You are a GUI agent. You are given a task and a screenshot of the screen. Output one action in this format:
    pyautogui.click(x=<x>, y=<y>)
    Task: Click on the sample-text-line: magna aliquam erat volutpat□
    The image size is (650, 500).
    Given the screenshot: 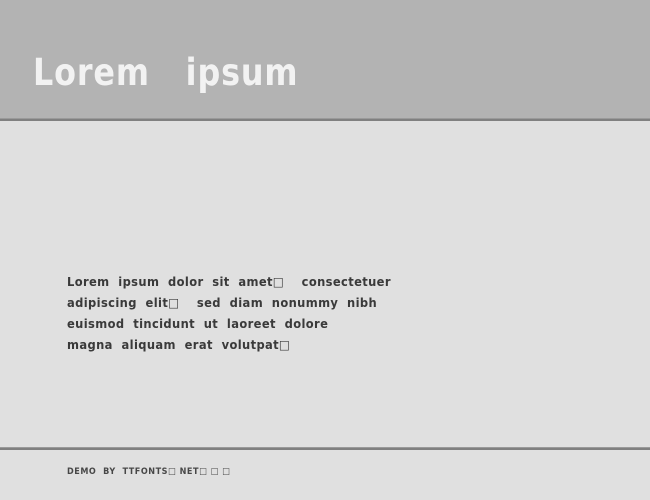 What is the action you would take?
    pyautogui.click(x=179, y=344)
    